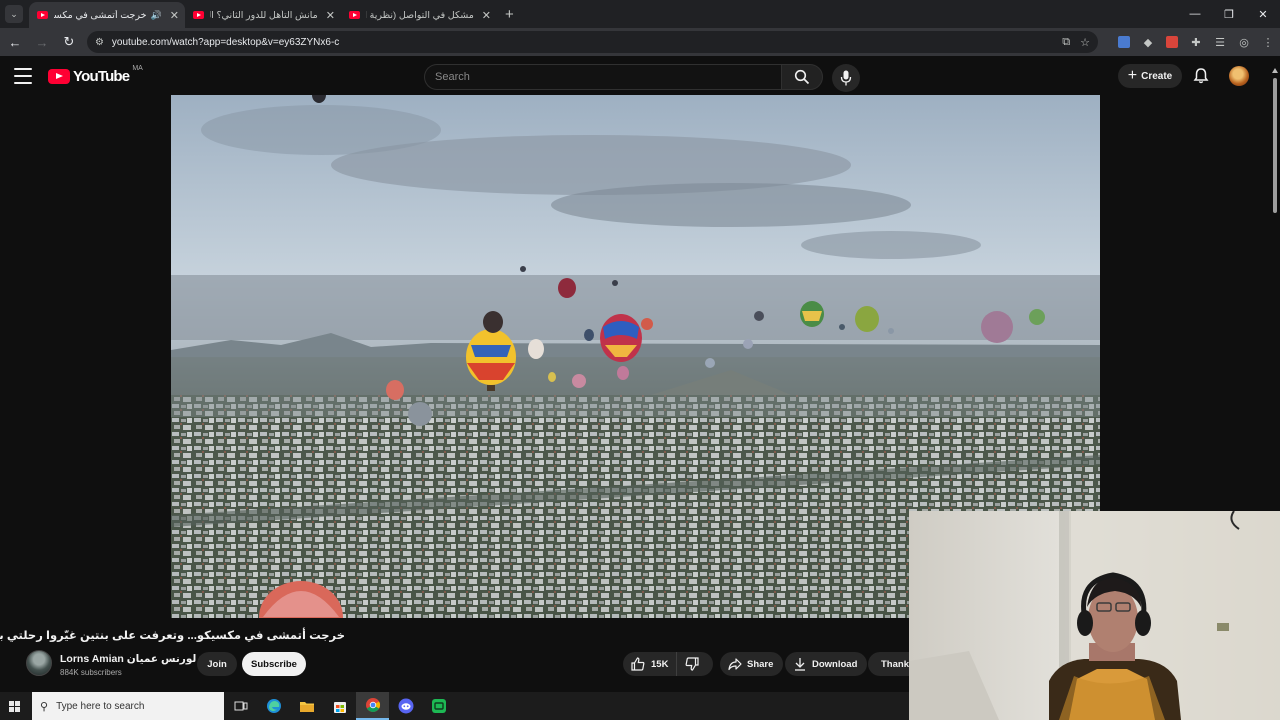 The width and height of the screenshot is (1280, 720). Describe the element at coordinates (1263, 14) in the screenshot. I see `close-window-icon: ✕` at that location.